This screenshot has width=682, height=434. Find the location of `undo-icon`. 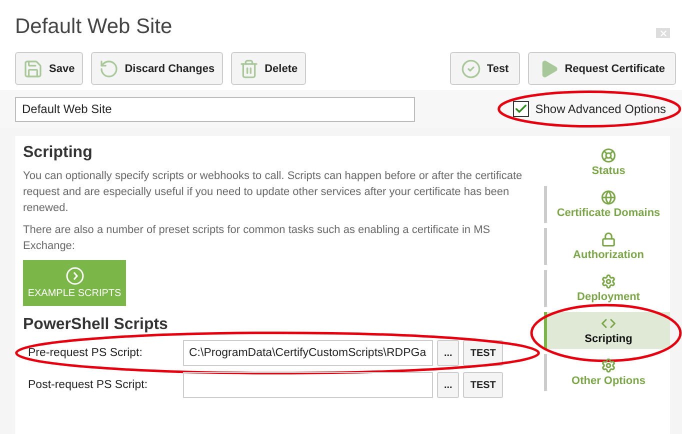

undo-icon is located at coordinates (108, 68).